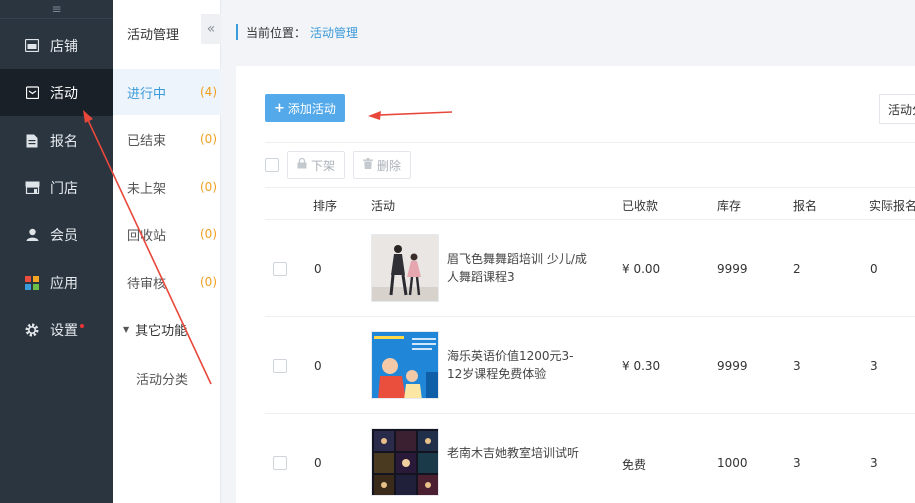 The width and height of the screenshot is (915, 503). What do you see at coordinates (590, 268) in the screenshot?
I see `table-row: 0 眉飞色舞舞蹈培训 少儿/成人舞蹈课程3 ¥ 0.00 9999 2 0` at bounding box center [590, 268].